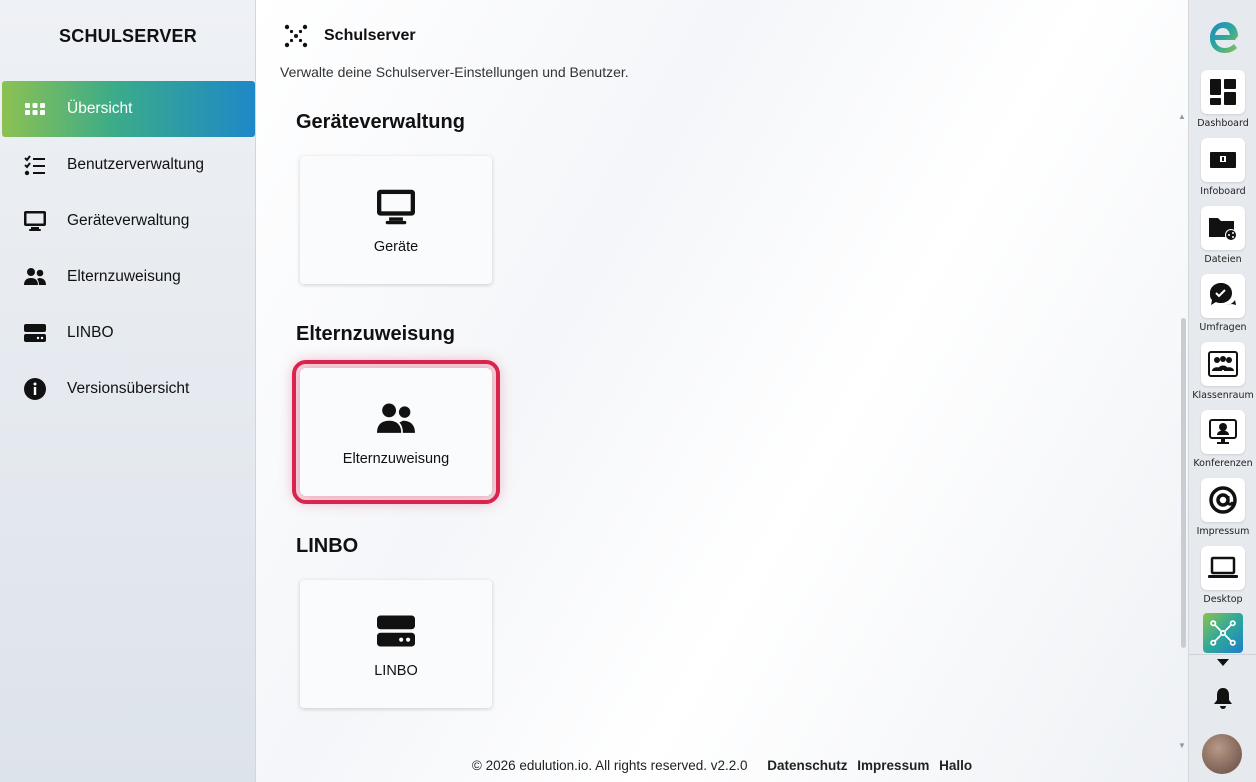 The height and width of the screenshot is (782, 1256). I want to click on dashboard-button, so click(1223, 92).